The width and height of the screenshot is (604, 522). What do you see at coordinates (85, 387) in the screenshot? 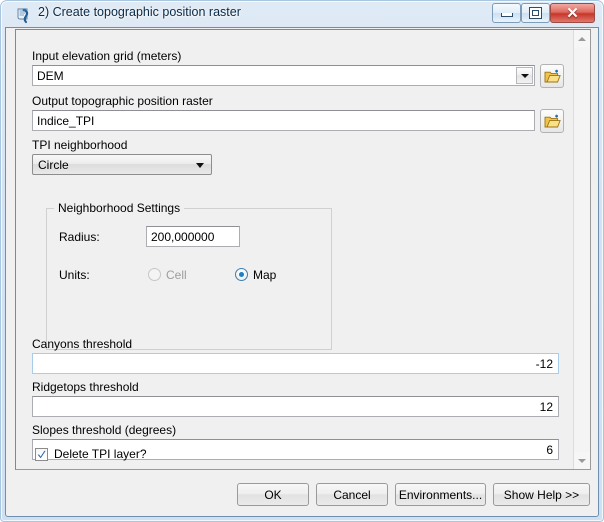
I see `ridgetops-threshold-label: Ridgetops threshold` at bounding box center [85, 387].